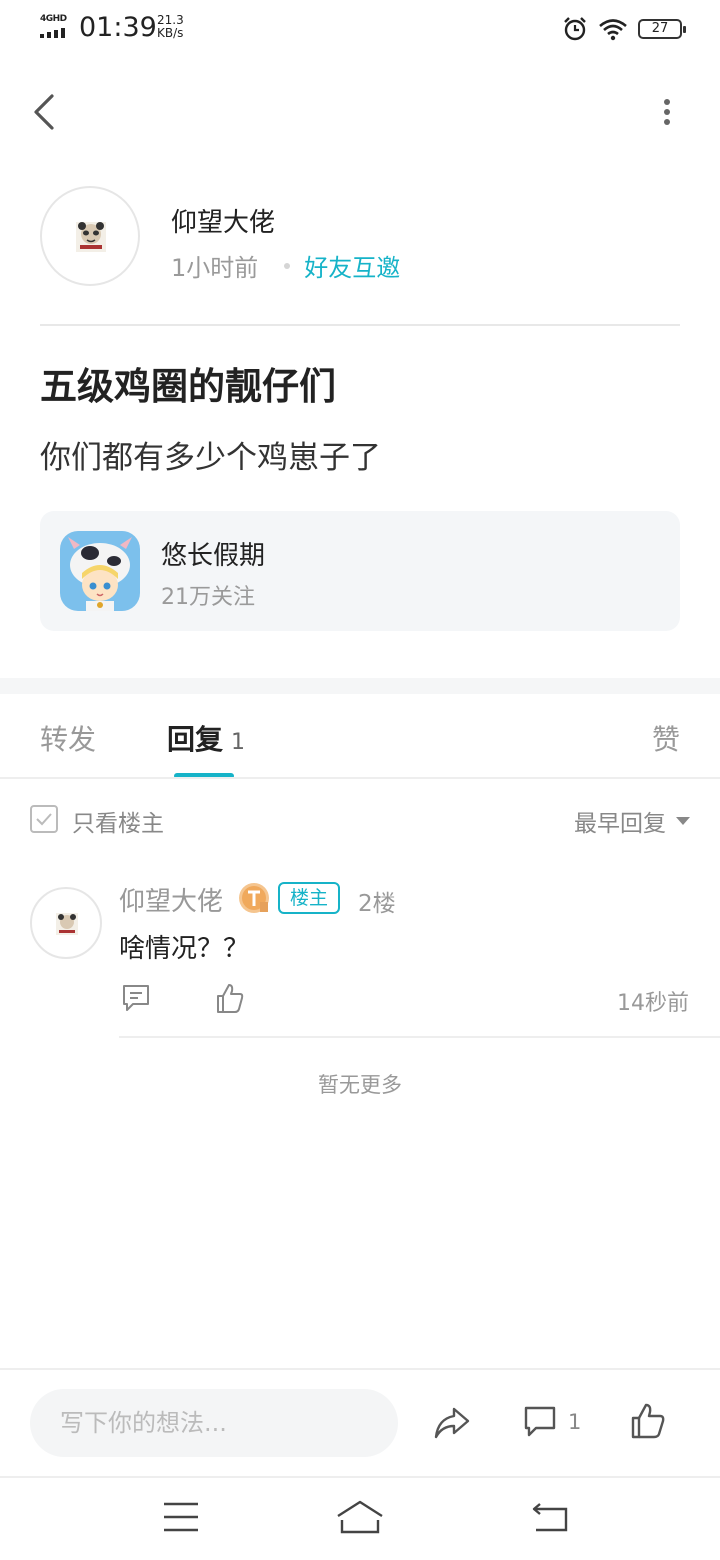 This screenshot has width=720, height=1560. Describe the element at coordinates (360, 1518) in the screenshot. I see `home-icon` at that location.